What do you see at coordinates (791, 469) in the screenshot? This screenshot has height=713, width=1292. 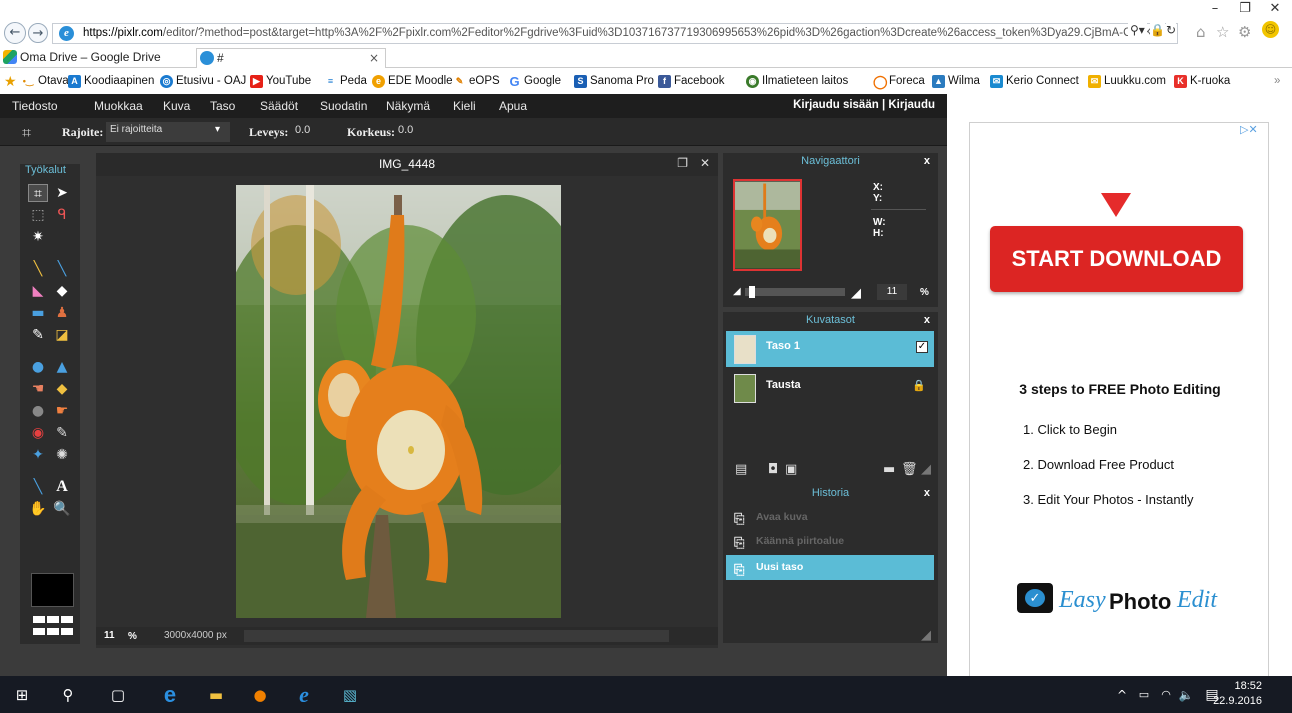 I see `layer-effects-icon: ▣` at bounding box center [791, 469].